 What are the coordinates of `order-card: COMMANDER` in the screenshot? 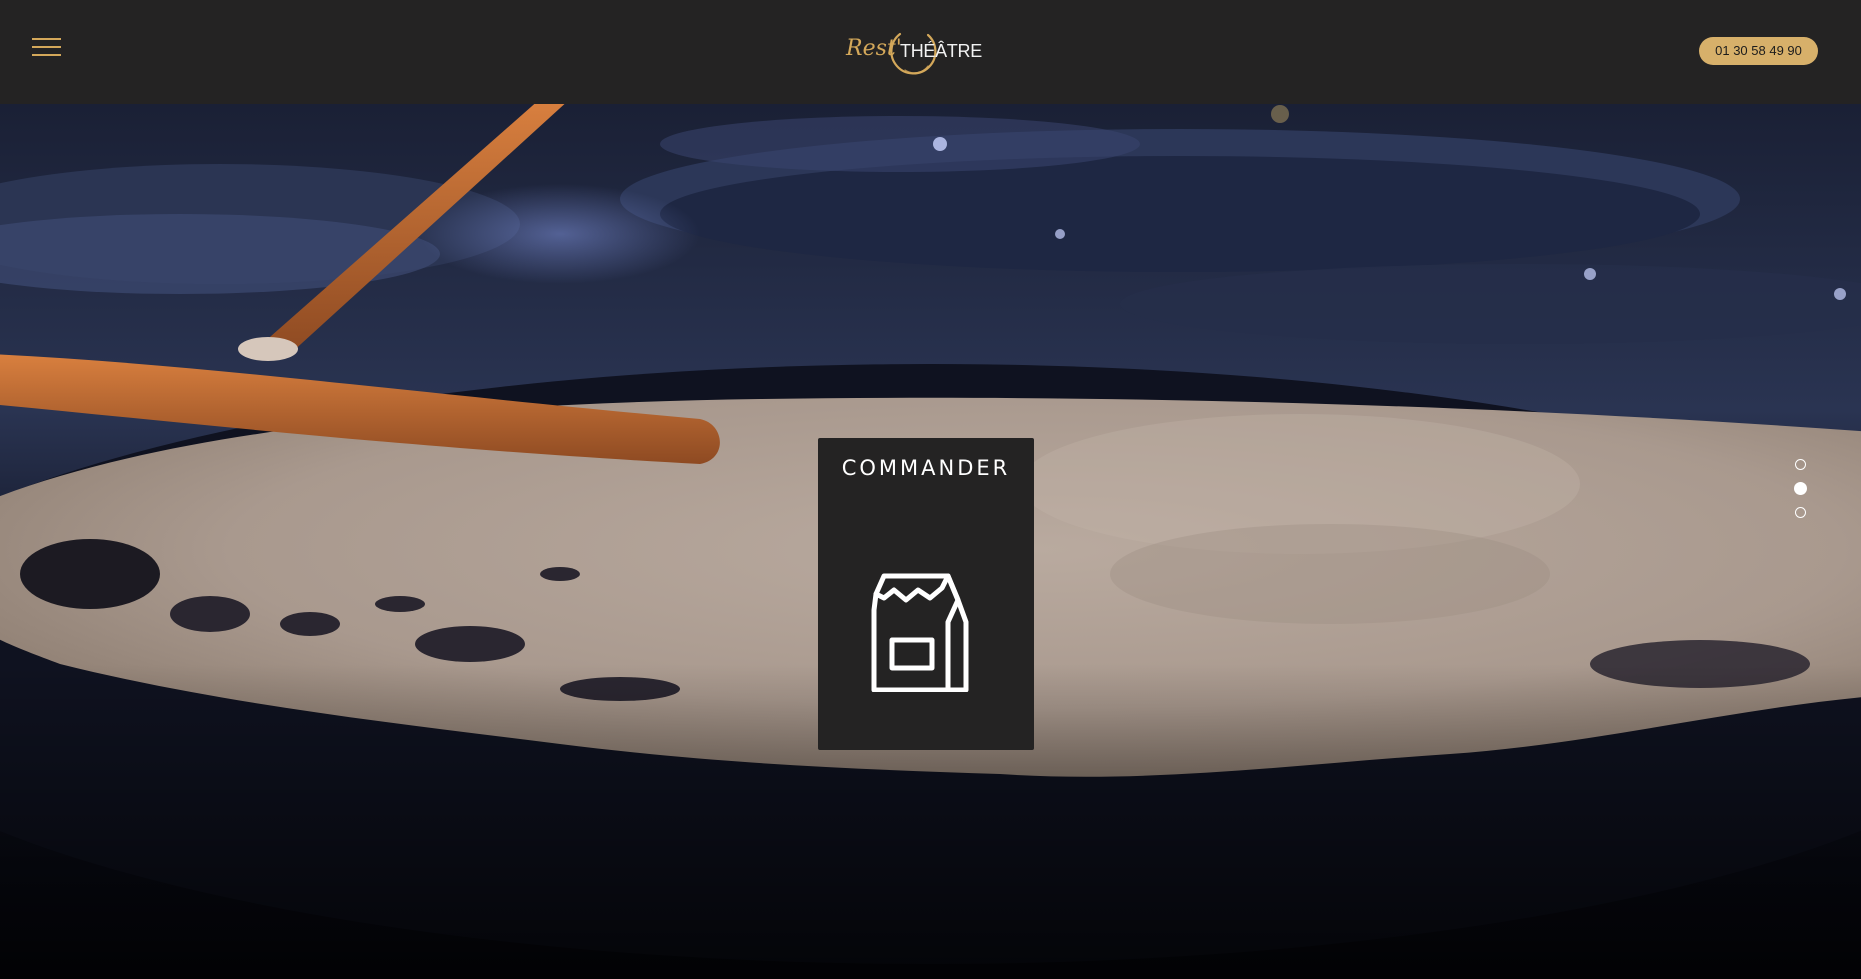 It's located at (926, 594).